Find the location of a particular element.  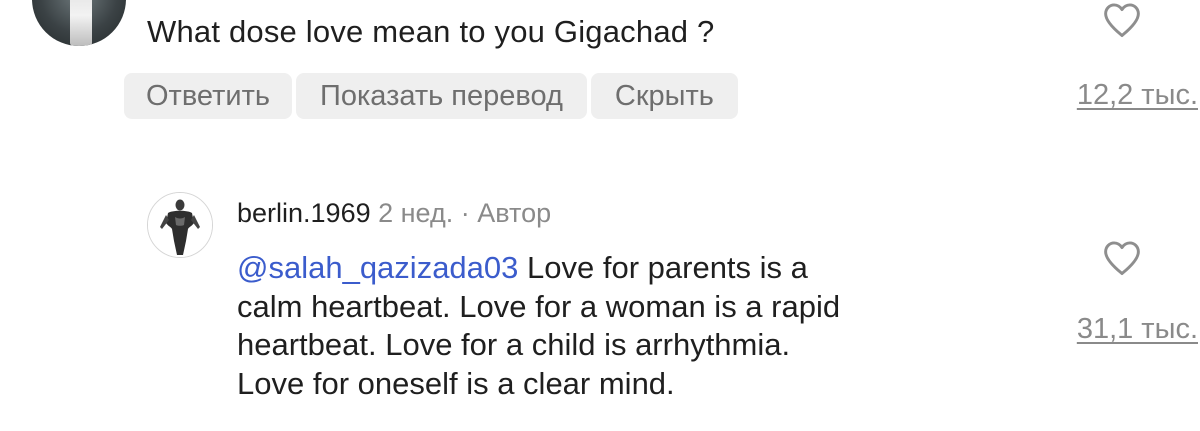

author-avatar is located at coordinates (180, 225).